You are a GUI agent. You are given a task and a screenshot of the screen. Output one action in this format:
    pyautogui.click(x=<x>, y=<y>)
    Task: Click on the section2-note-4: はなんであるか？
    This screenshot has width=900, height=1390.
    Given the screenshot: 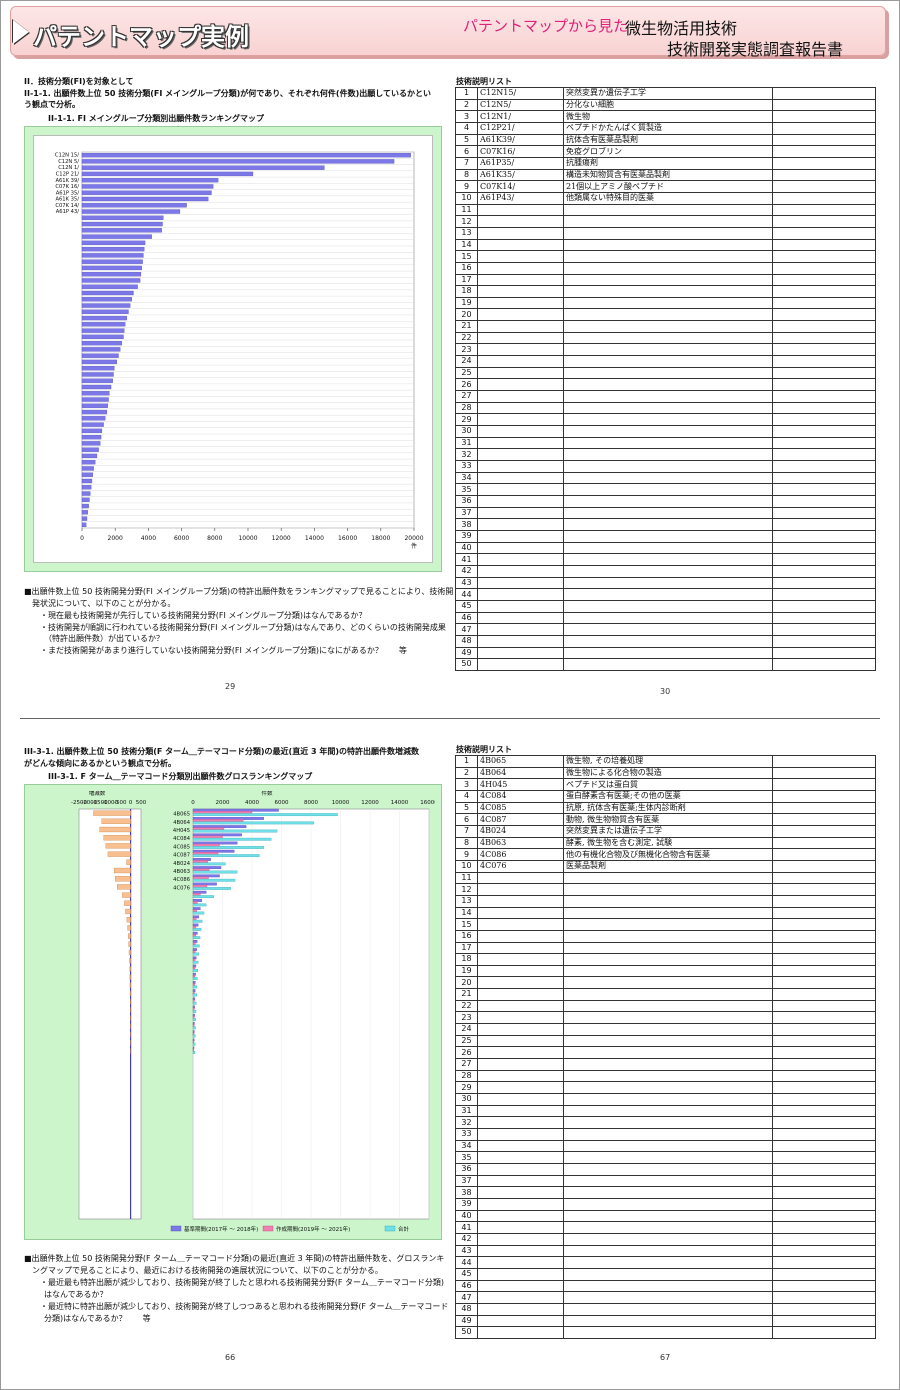 What is the action you would take?
    pyautogui.click(x=76, y=1294)
    